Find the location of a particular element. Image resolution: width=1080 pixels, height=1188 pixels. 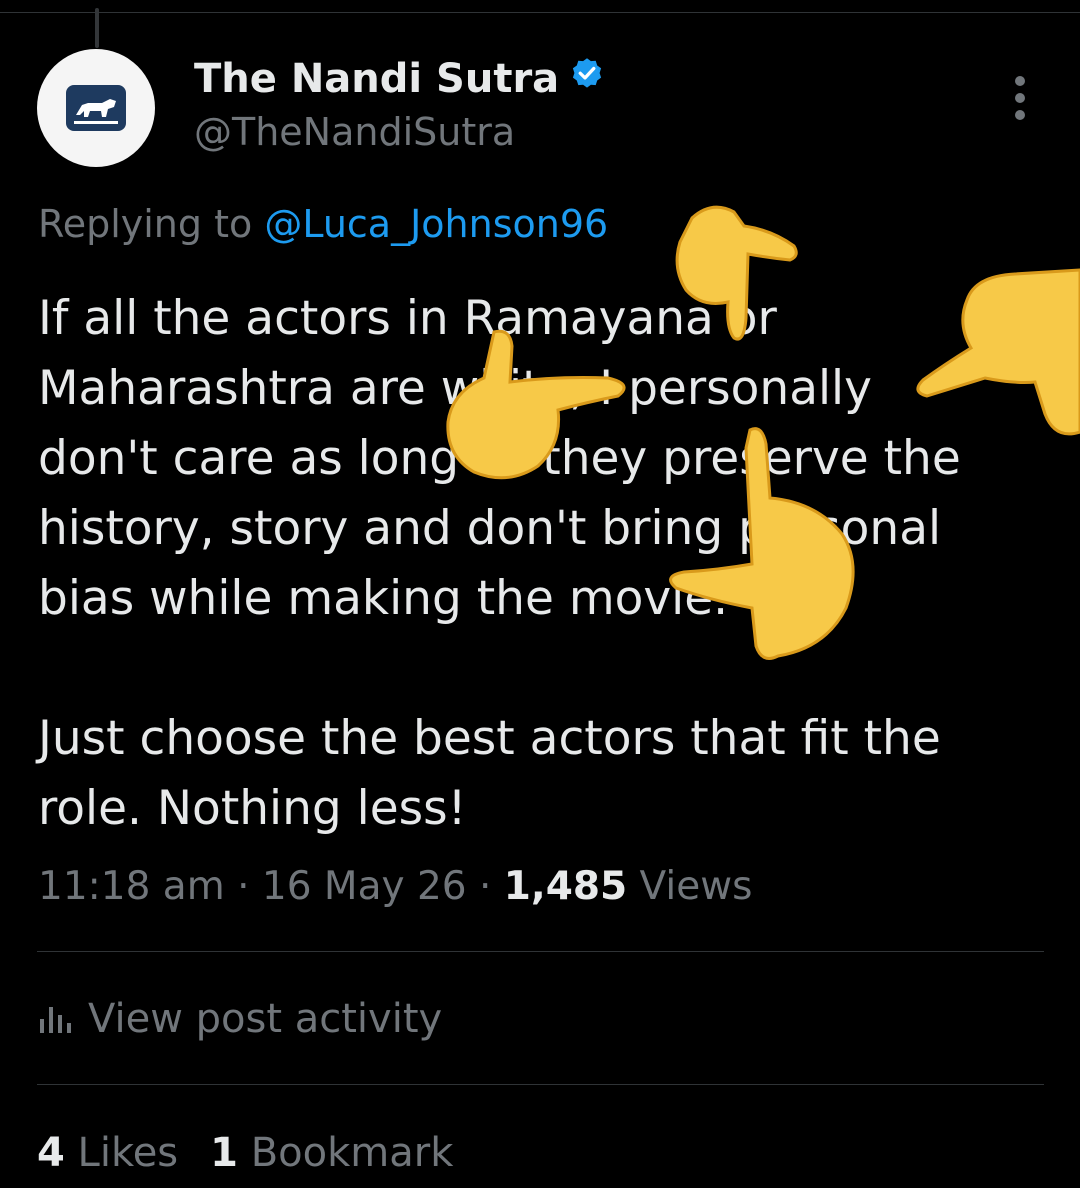

tweet-date: 16 May 26 is located at coordinates (364, 886).